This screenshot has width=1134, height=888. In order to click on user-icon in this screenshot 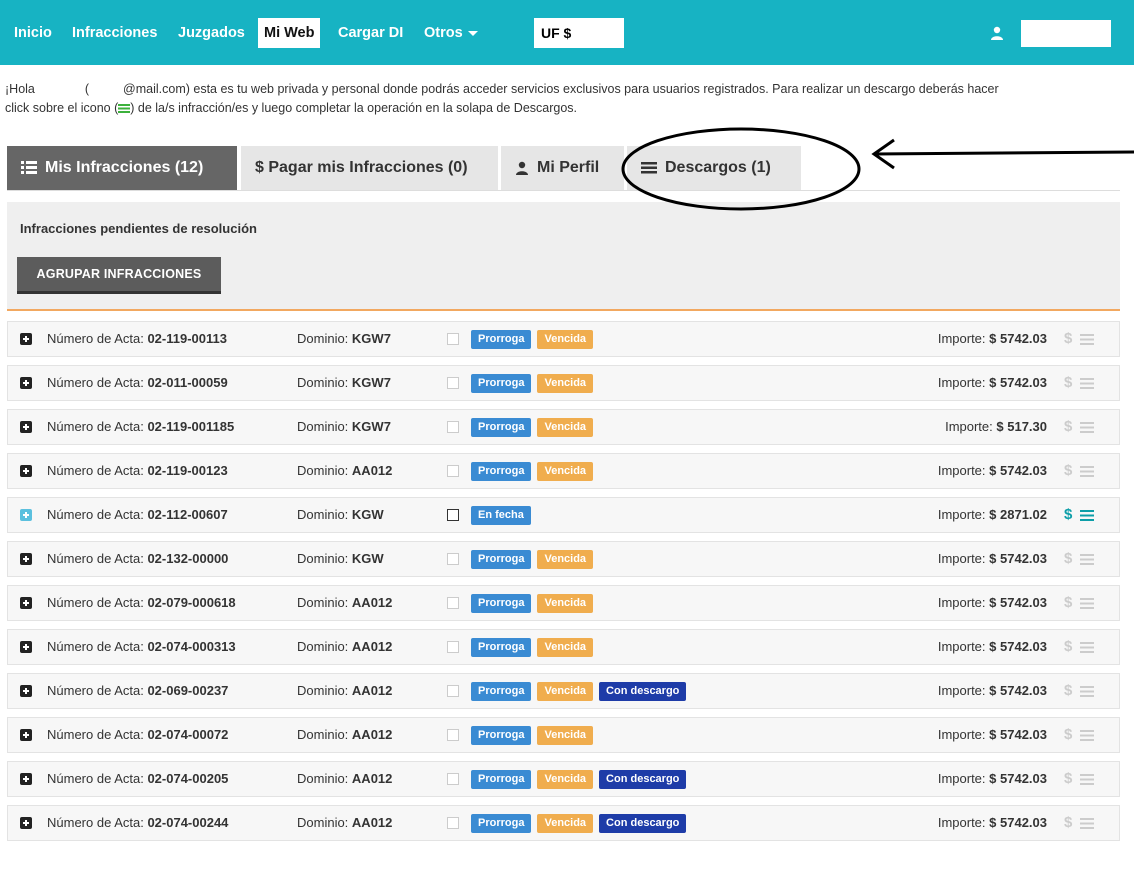, I will do `click(997, 33)`.